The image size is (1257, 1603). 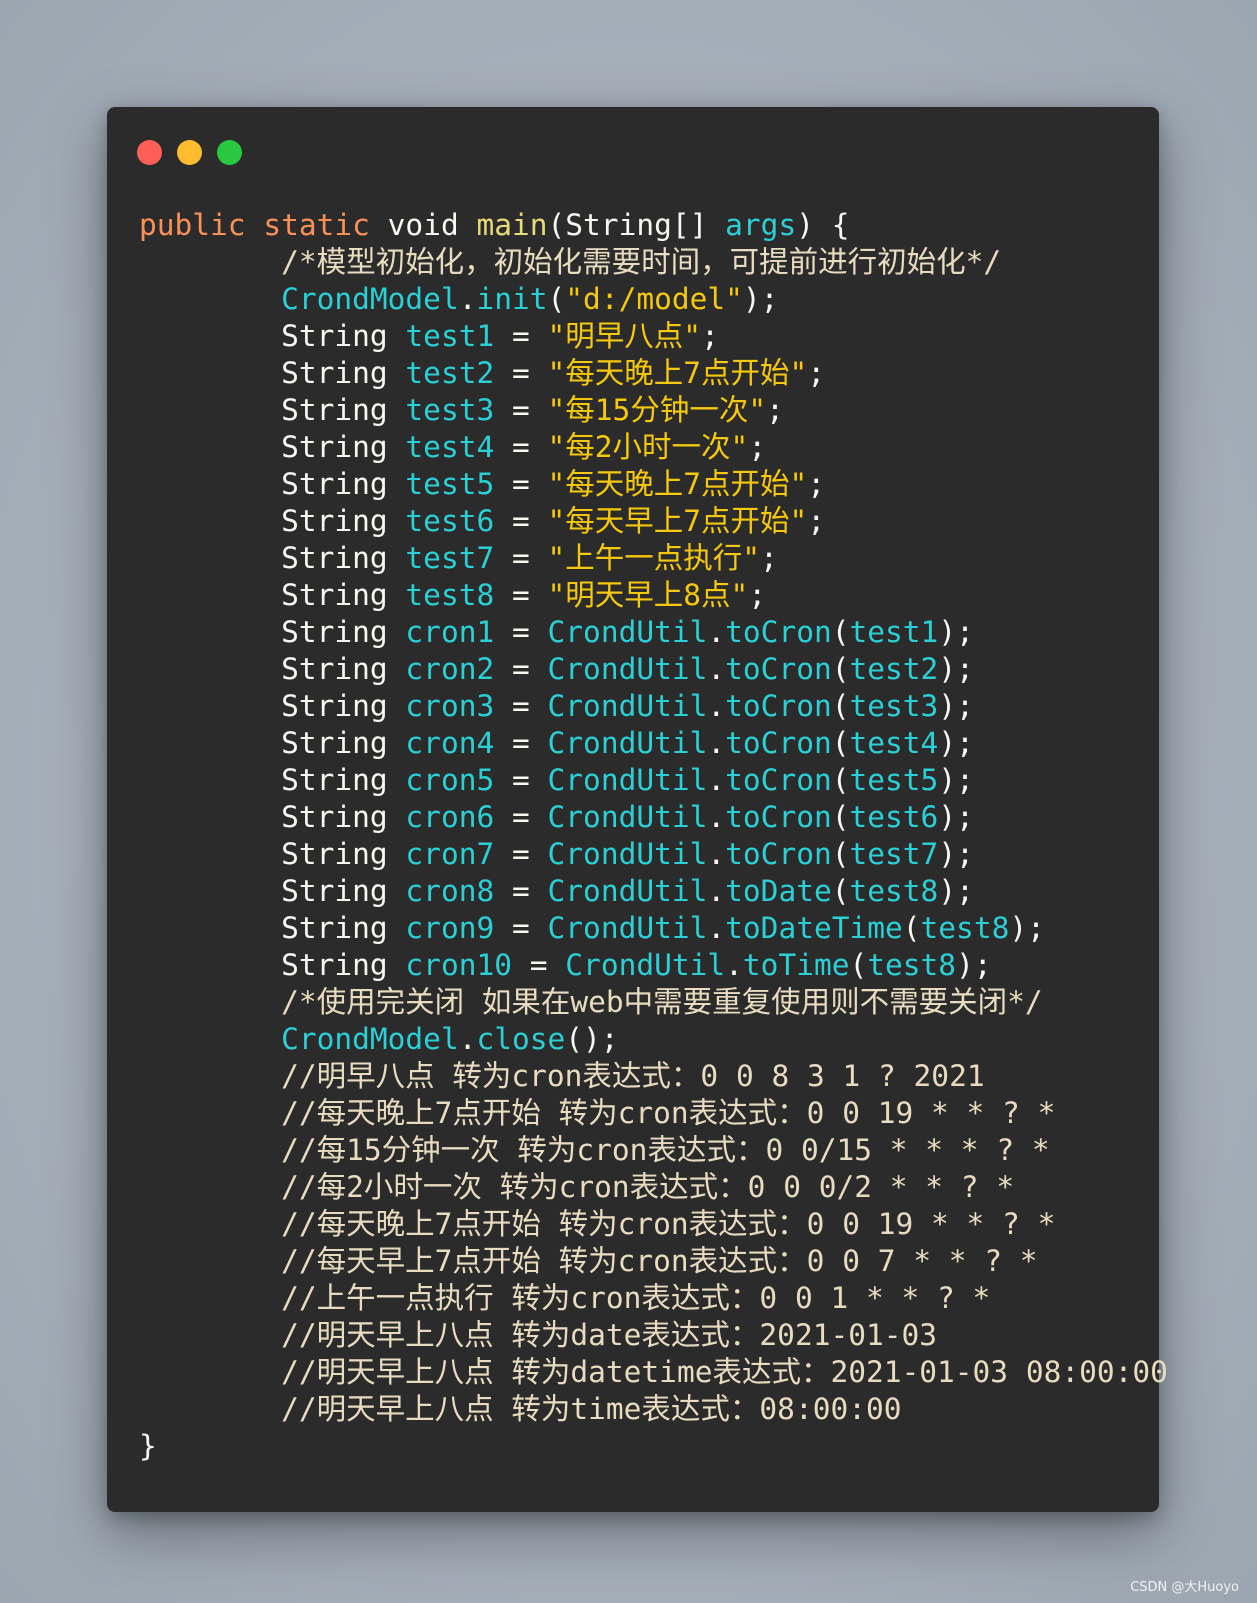 What do you see at coordinates (677, 484) in the screenshot?
I see `code-token-string: "每天晚上7点开始"` at bounding box center [677, 484].